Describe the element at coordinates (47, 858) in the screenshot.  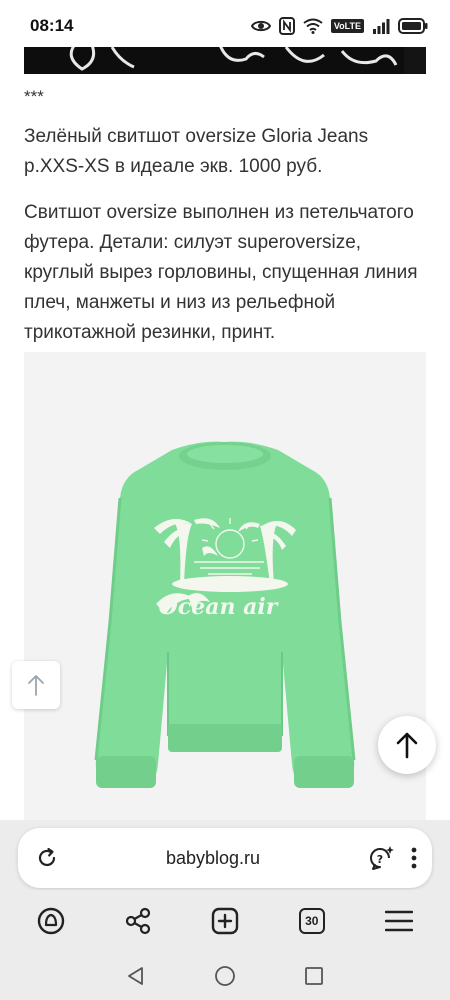
I see `reload-icon` at that location.